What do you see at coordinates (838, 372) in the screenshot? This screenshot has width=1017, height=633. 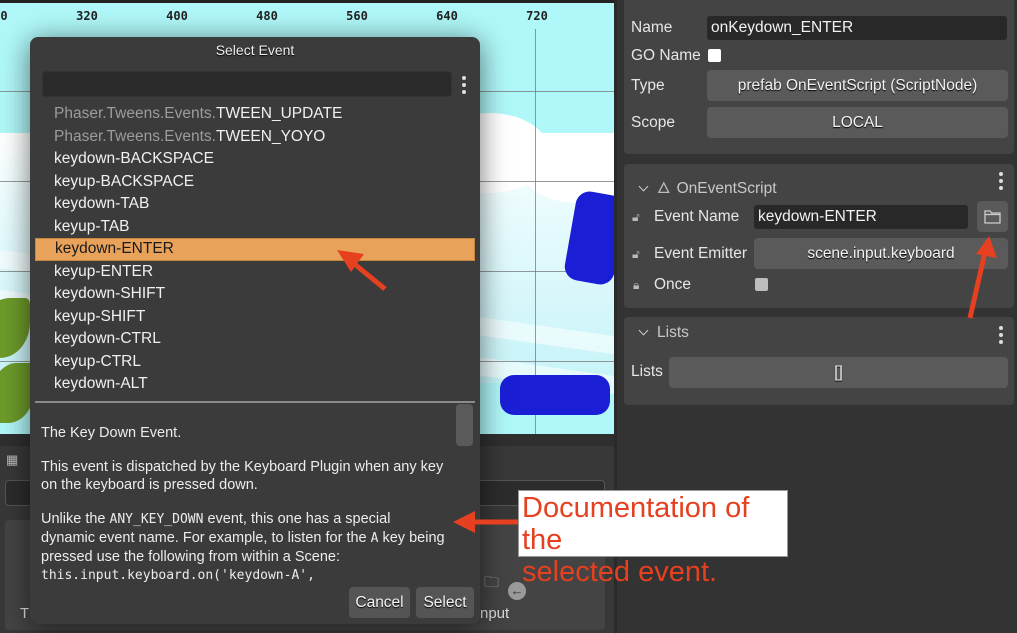 I see `lists-button: []` at bounding box center [838, 372].